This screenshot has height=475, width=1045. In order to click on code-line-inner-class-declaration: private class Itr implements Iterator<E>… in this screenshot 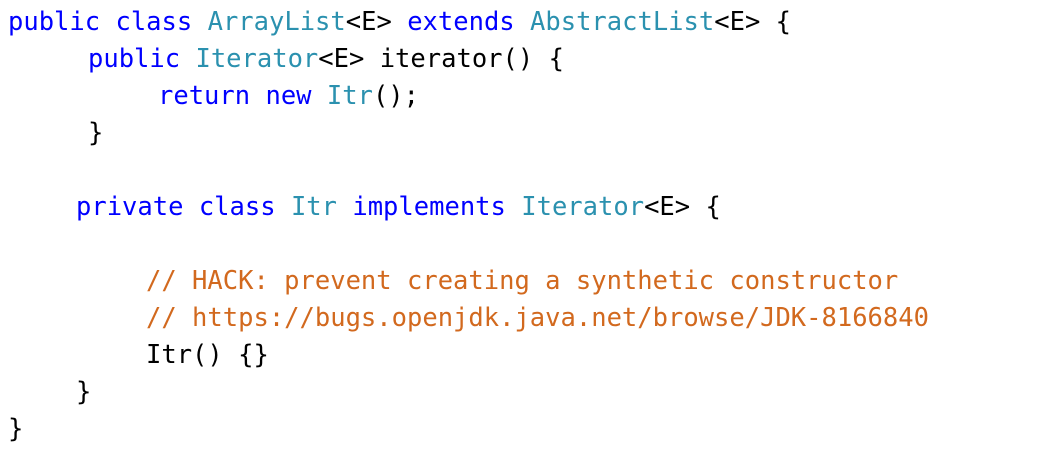, I will do `click(398, 207)`.